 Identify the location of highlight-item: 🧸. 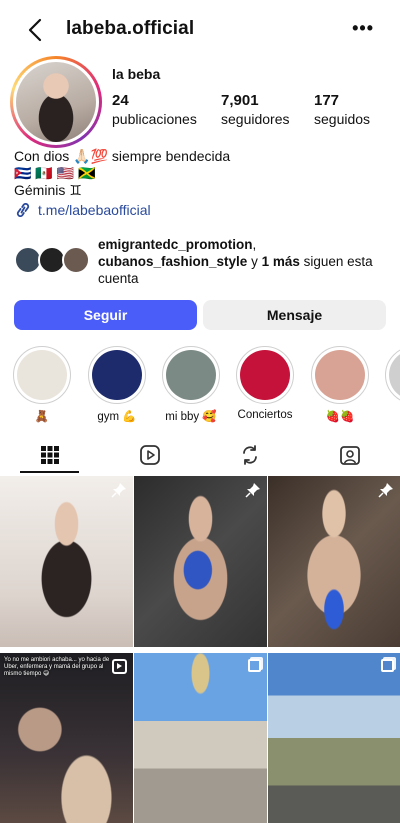
(42, 384).